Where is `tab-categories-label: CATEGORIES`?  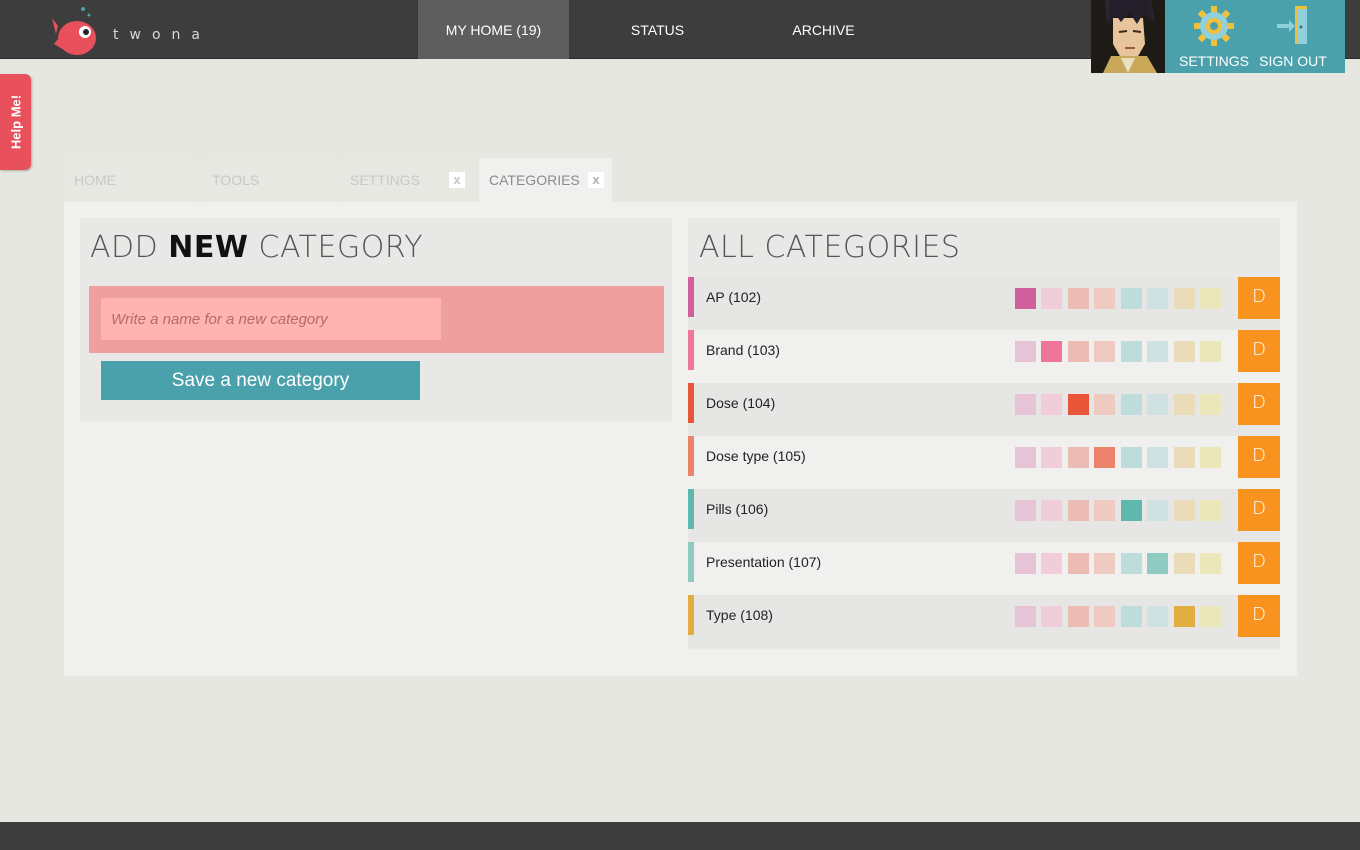
tab-categories-label: CATEGORIES is located at coordinates (534, 180).